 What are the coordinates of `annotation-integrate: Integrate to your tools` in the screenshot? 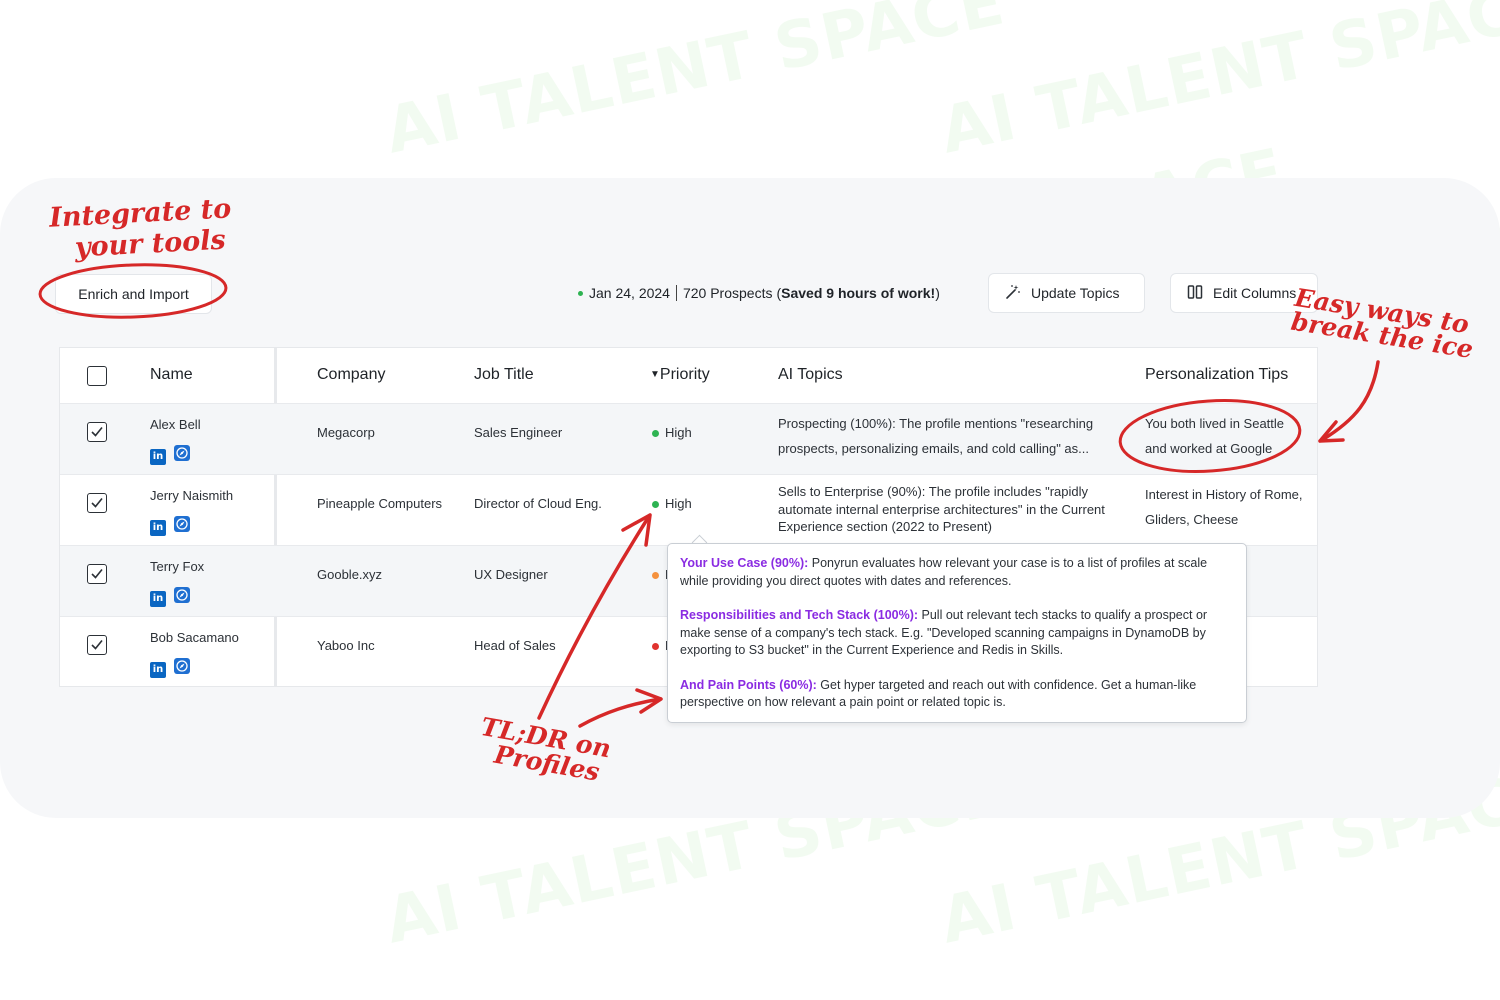 It's located at (141, 228).